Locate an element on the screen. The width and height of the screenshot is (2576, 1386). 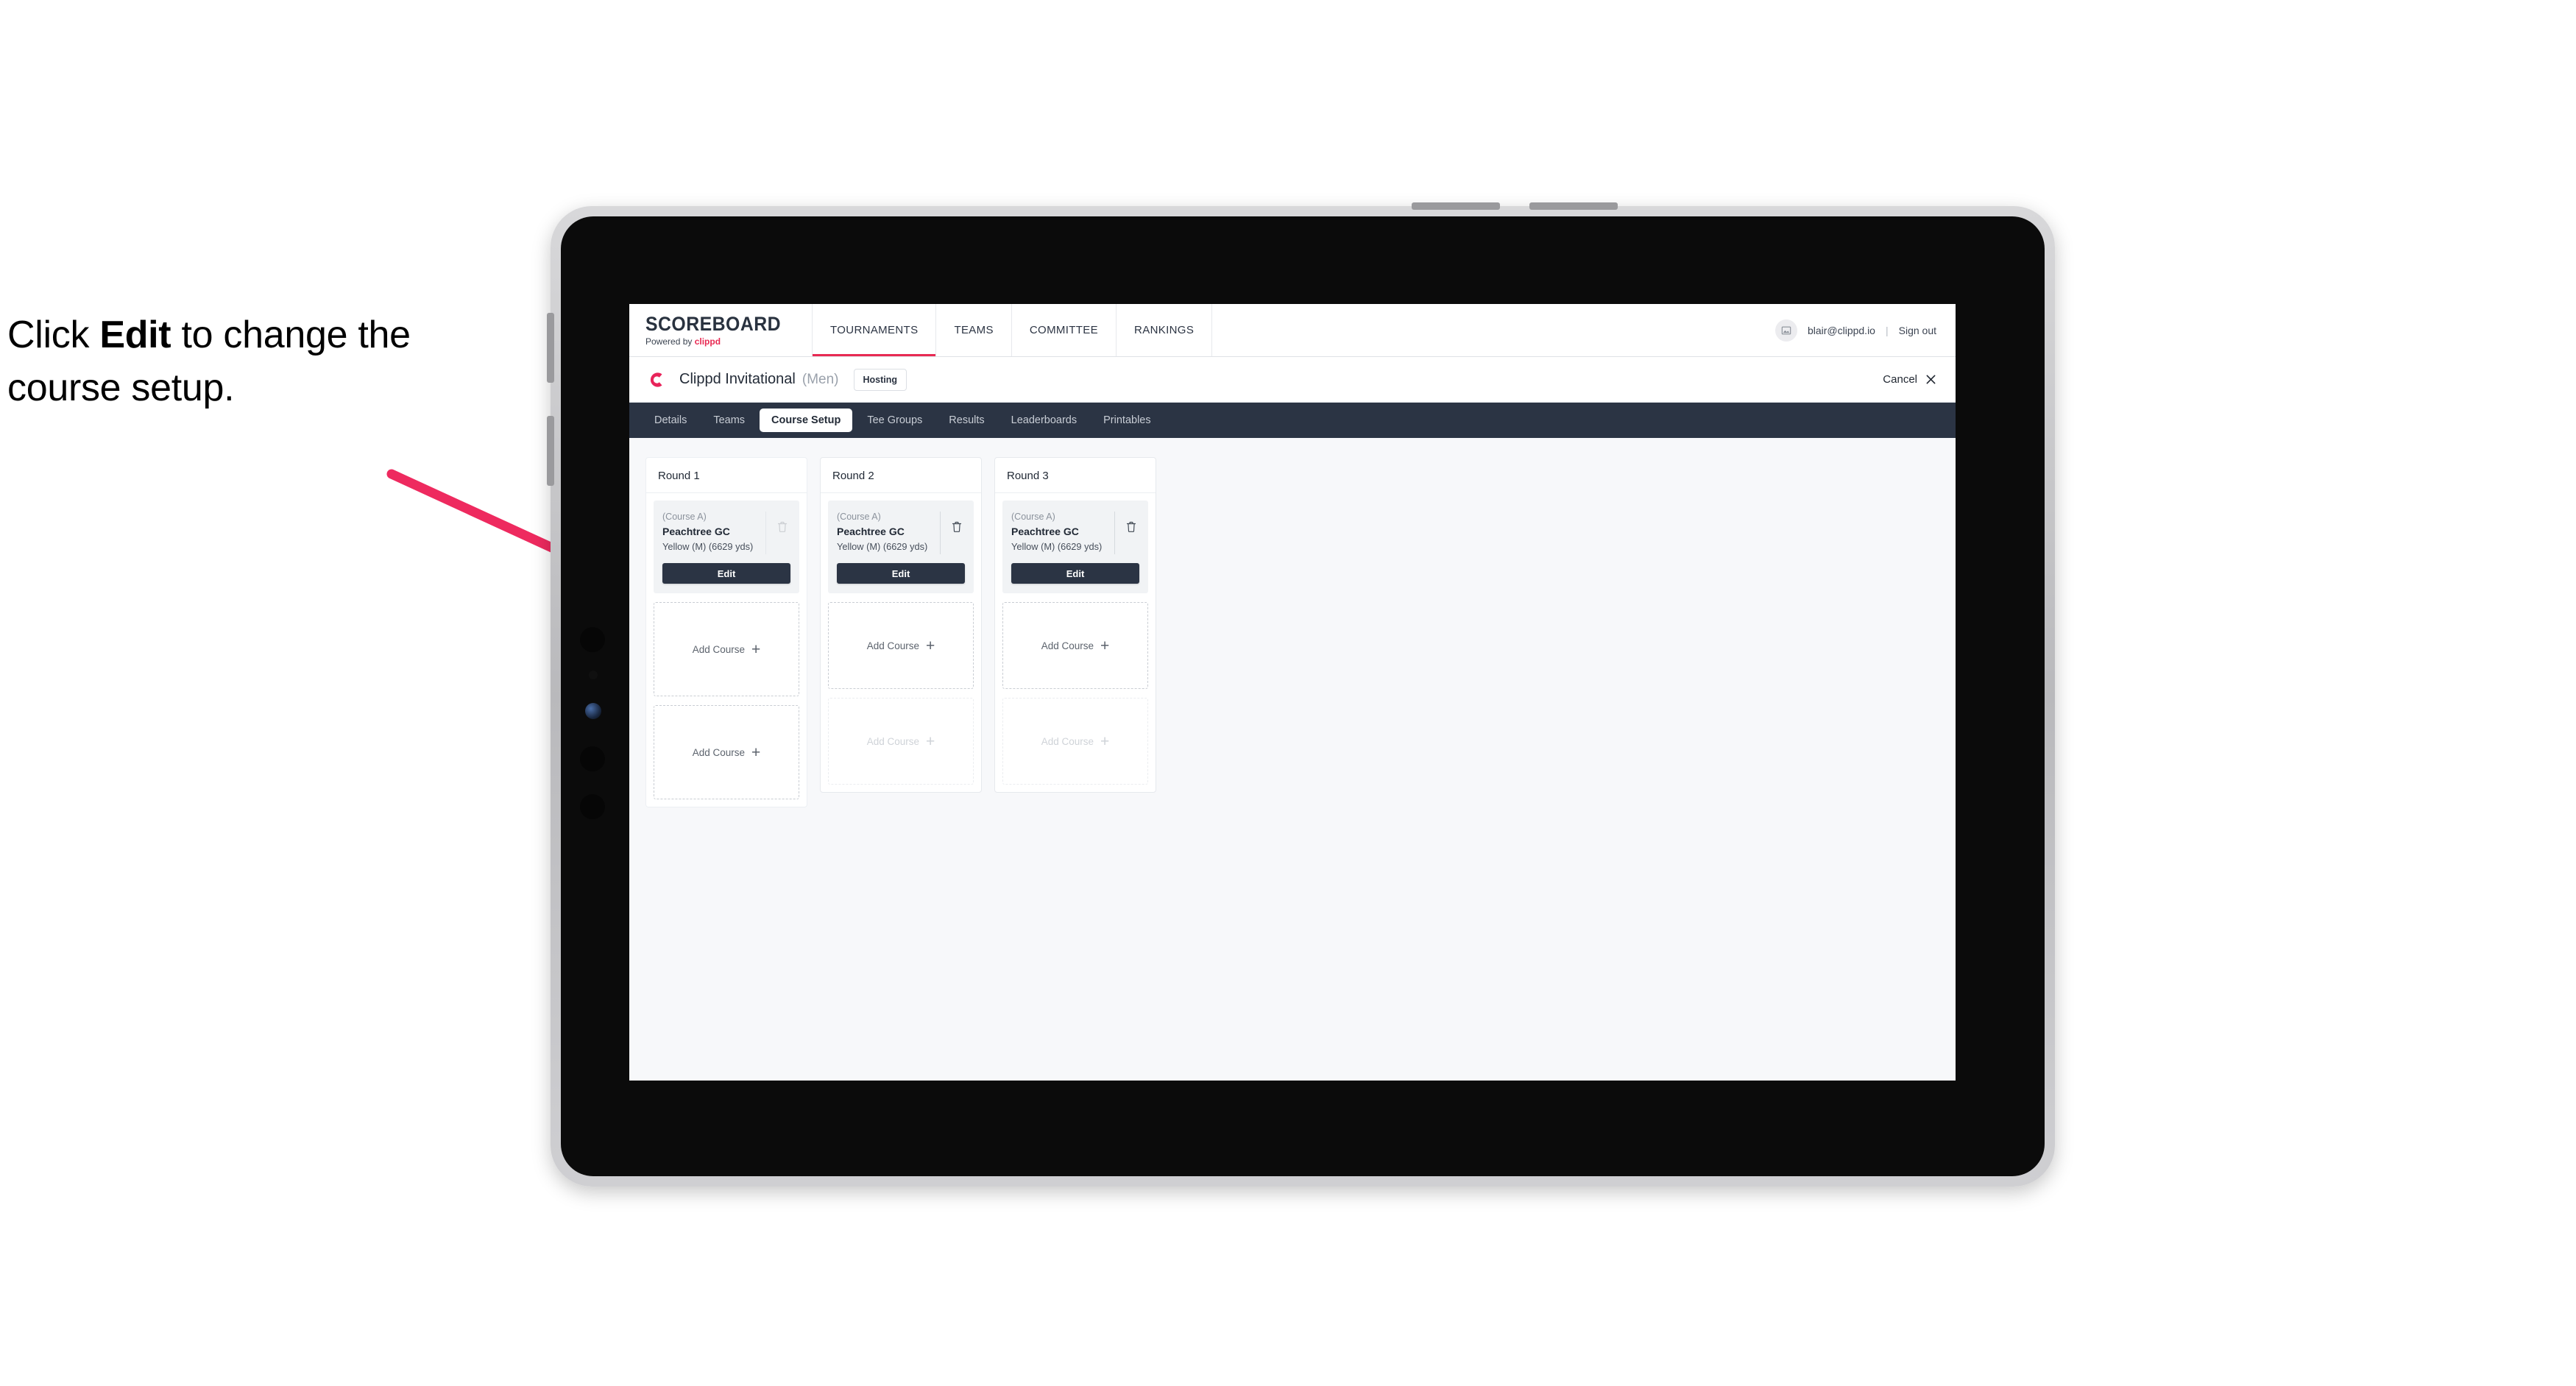
sensor-3-icon is located at coordinates (592, 806).